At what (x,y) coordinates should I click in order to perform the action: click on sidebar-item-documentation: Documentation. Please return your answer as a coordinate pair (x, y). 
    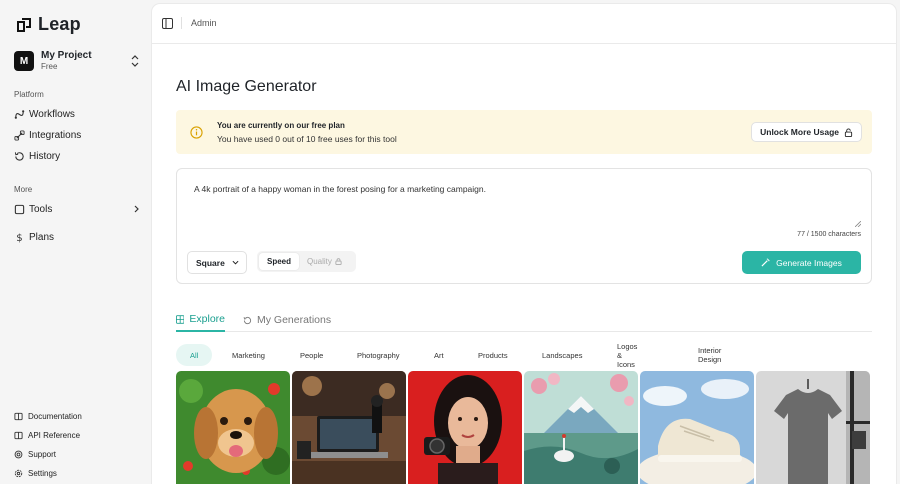
    Looking at the image, I should click on (48, 416).